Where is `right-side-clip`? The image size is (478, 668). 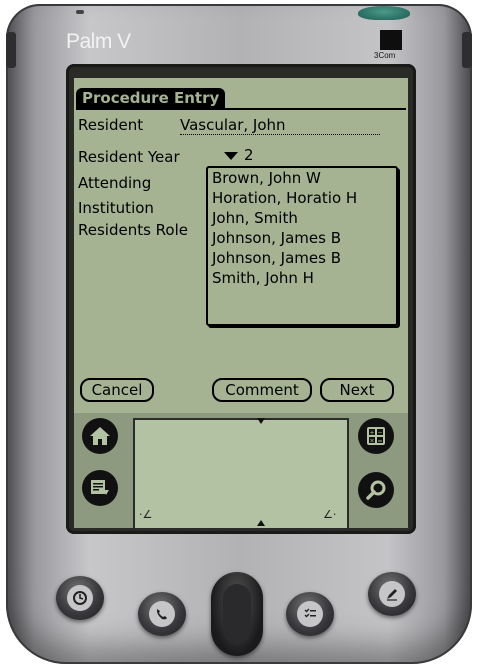 right-side-clip is located at coordinates (467, 50).